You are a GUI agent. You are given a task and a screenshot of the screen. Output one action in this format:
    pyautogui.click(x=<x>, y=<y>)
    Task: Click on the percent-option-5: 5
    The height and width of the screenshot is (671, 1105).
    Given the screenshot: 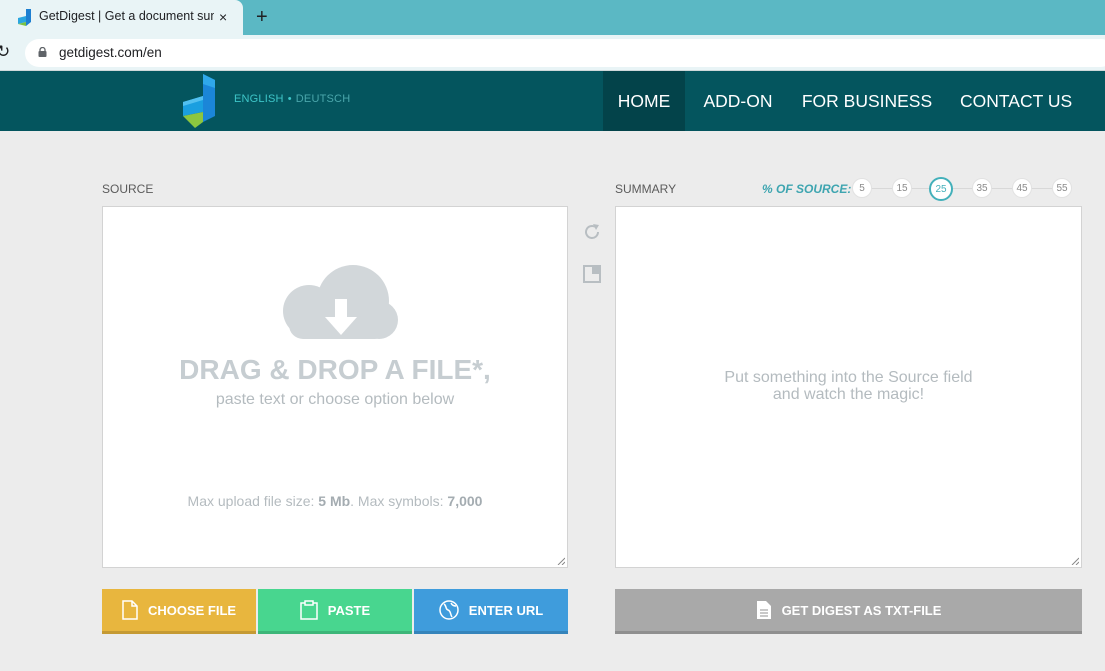 What is the action you would take?
    pyautogui.click(x=862, y=188)
    